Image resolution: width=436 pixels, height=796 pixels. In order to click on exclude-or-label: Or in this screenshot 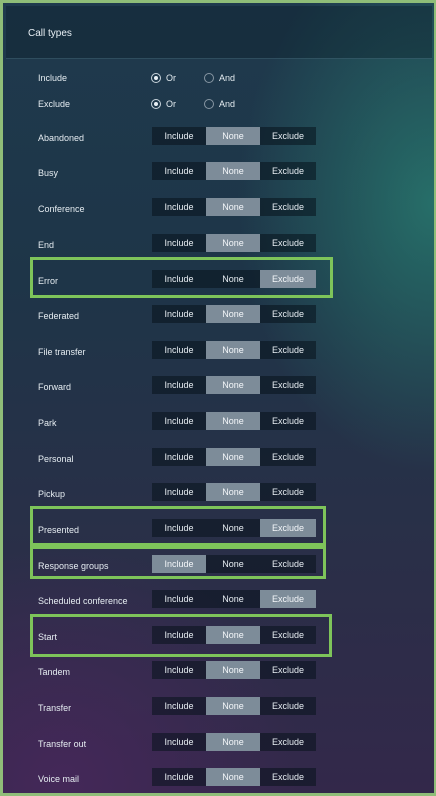, I will do `click(171, 104)`.